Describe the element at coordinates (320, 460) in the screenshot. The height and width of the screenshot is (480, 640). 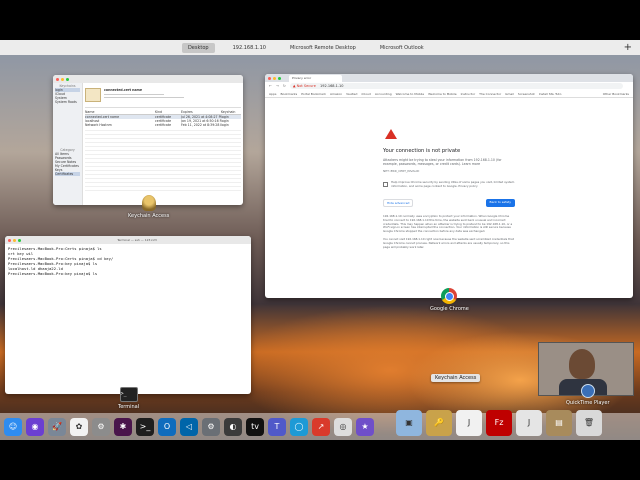
I see `bottom-letterbox` at that location.